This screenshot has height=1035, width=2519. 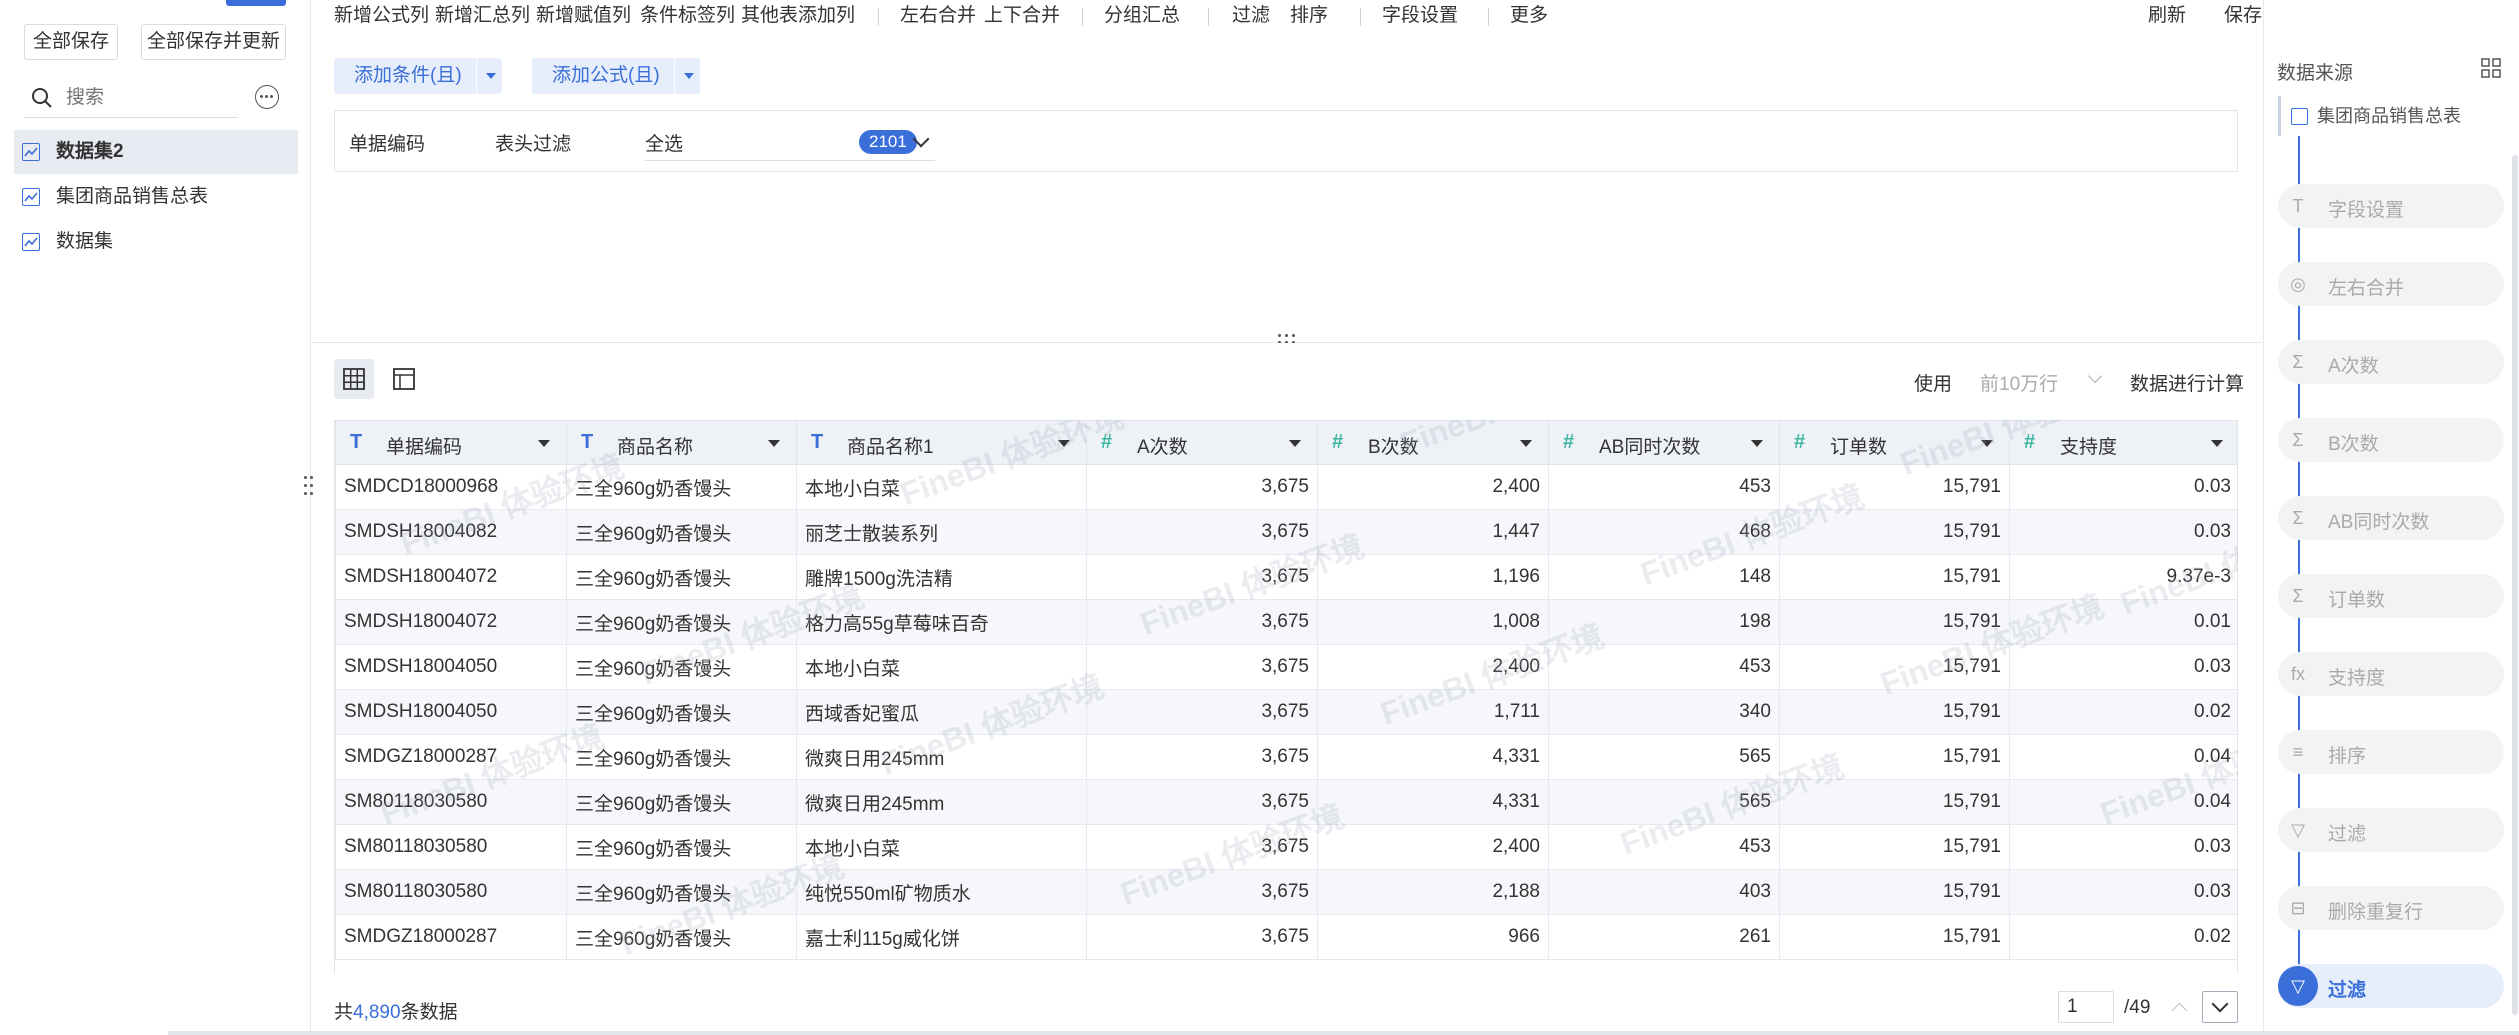 I want to click on dataset-item: 数据集2, so click(x=156, y=152).